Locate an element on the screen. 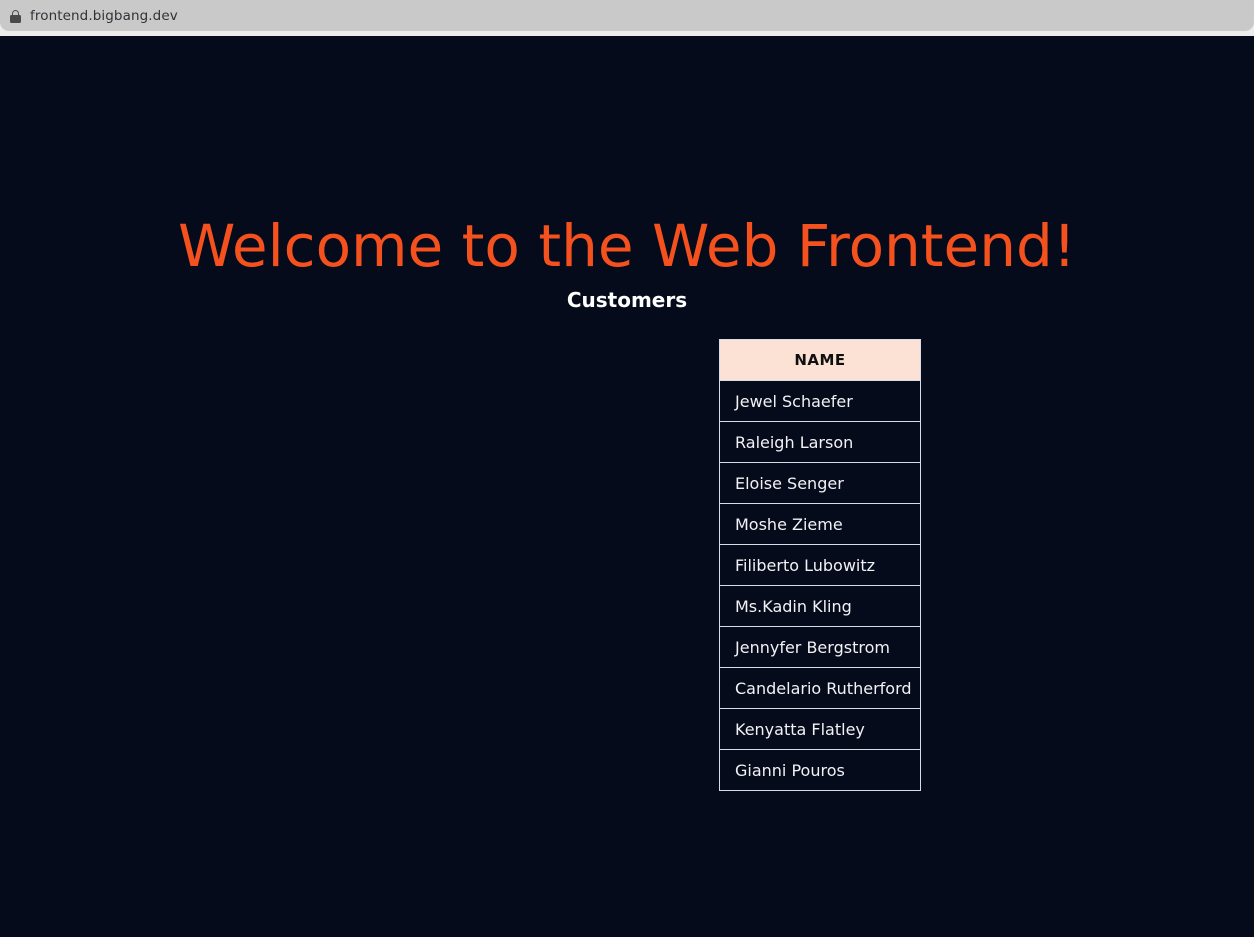 The height and width of the screenshot is (937, 1254). cell-name: Gianni Pouros is located at coordinates (820, 770).